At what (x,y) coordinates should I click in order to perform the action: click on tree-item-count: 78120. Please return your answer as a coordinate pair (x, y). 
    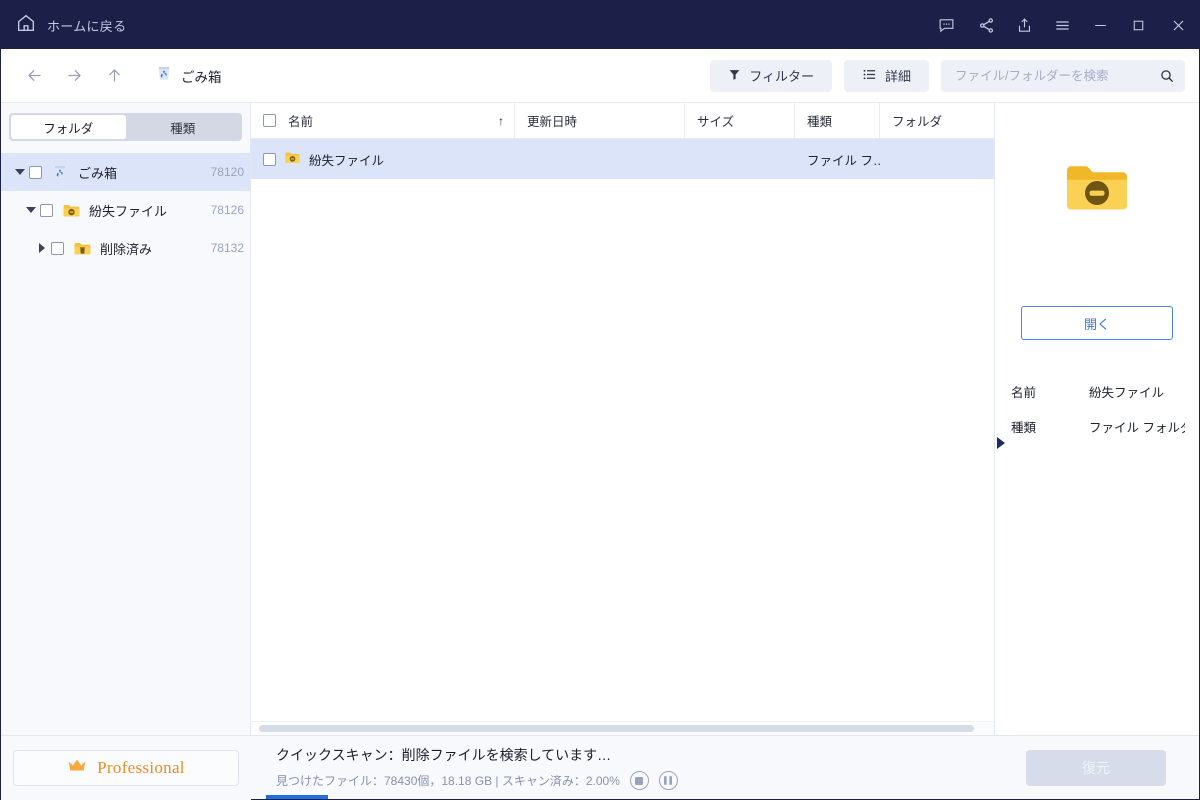
    Looking at the image, I should click on (227, 172).